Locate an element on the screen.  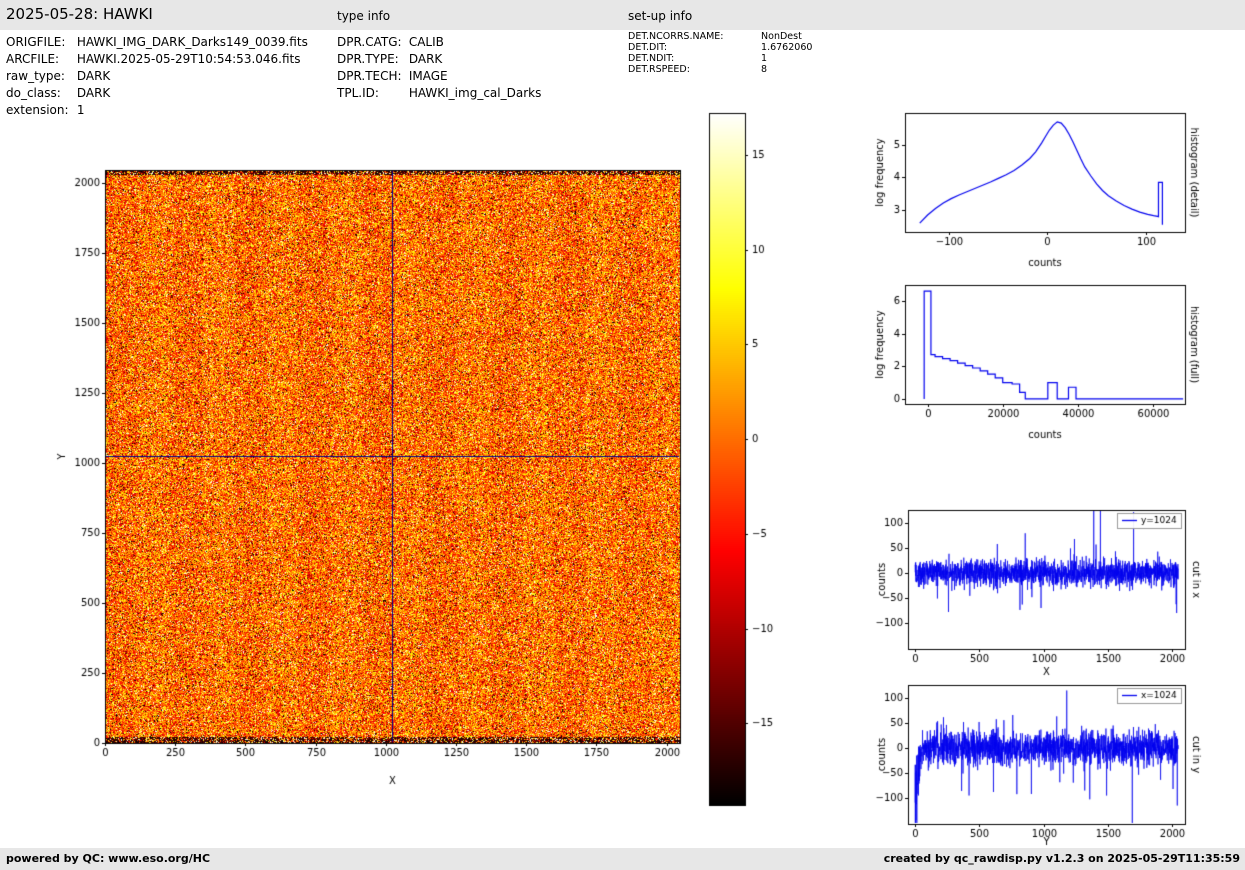
field-value: CALIB is located at coordinates (426, 42).